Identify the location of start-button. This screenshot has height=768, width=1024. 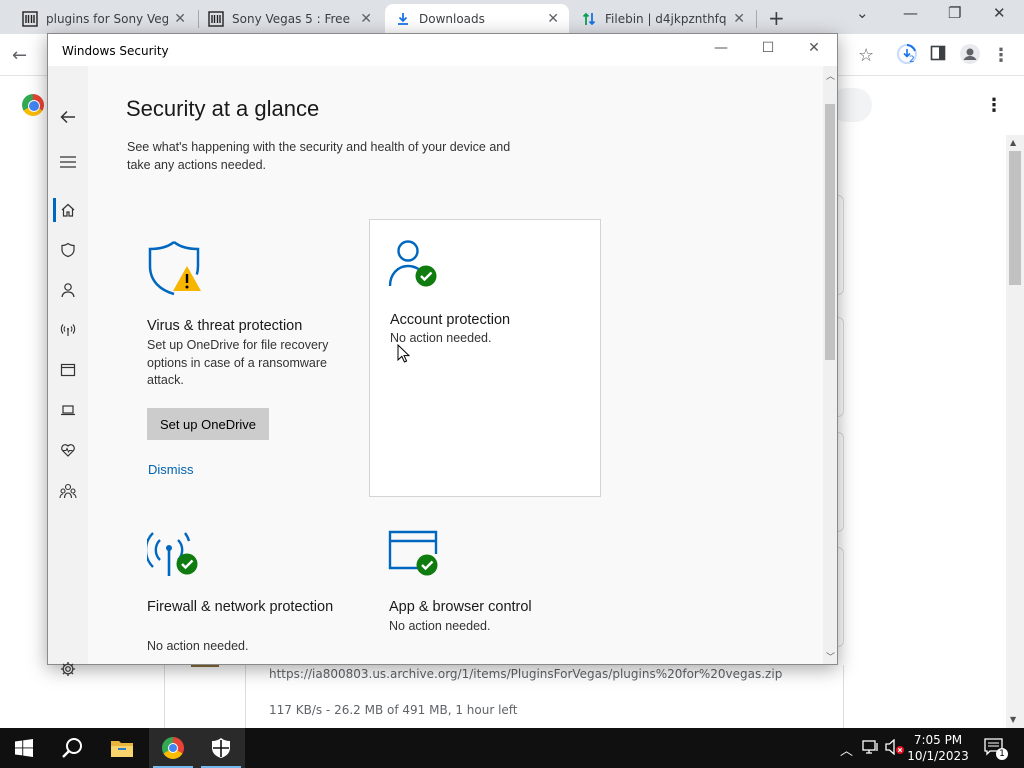
(24, 748).